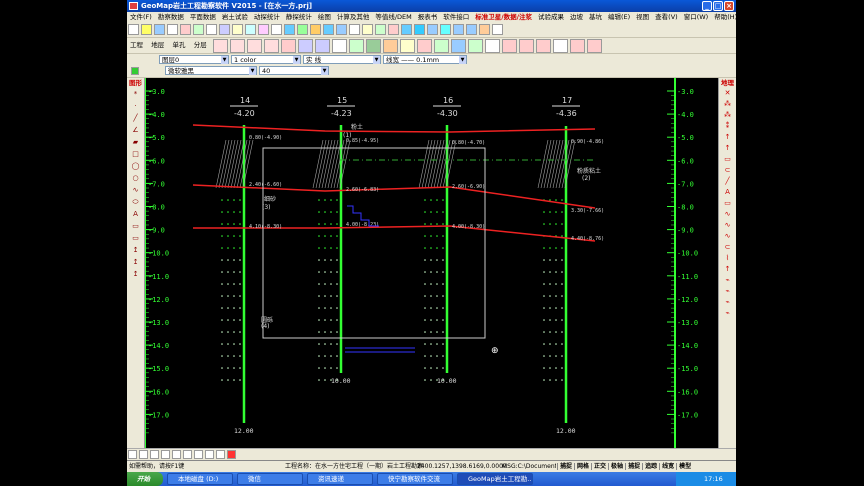  Describe the element at coordinates (136, 142) in the screenshot. I see `left-palette-tool-4: ▰` at that location.